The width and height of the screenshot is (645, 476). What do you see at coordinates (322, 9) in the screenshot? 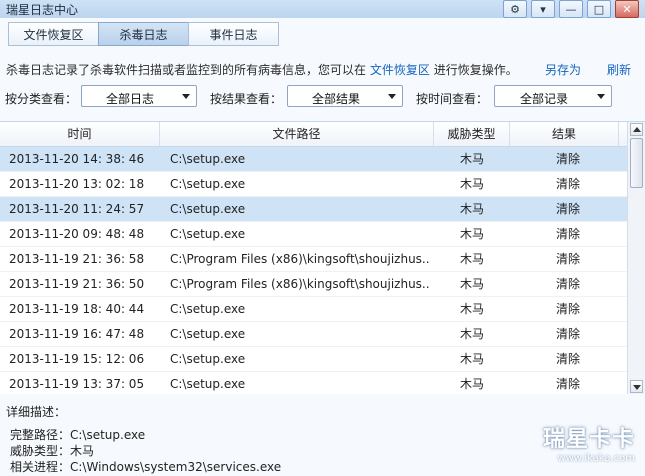
I see `title-bar: 瑞星日志中心 ⚙ ▾ — □ ✕` at bounding box center [322, 9].